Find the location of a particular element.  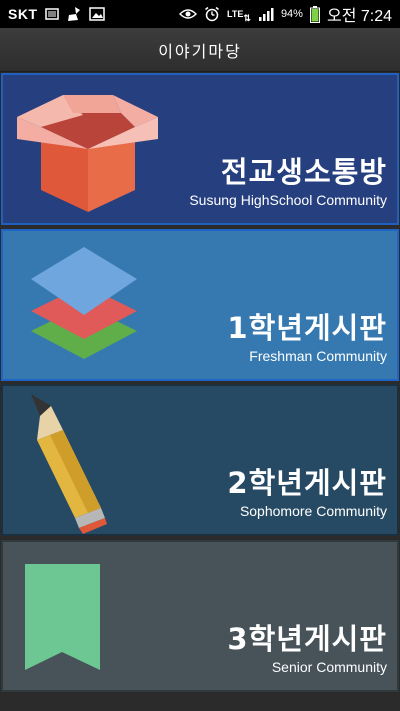

signal-icon is located at coordinates (266, 14).